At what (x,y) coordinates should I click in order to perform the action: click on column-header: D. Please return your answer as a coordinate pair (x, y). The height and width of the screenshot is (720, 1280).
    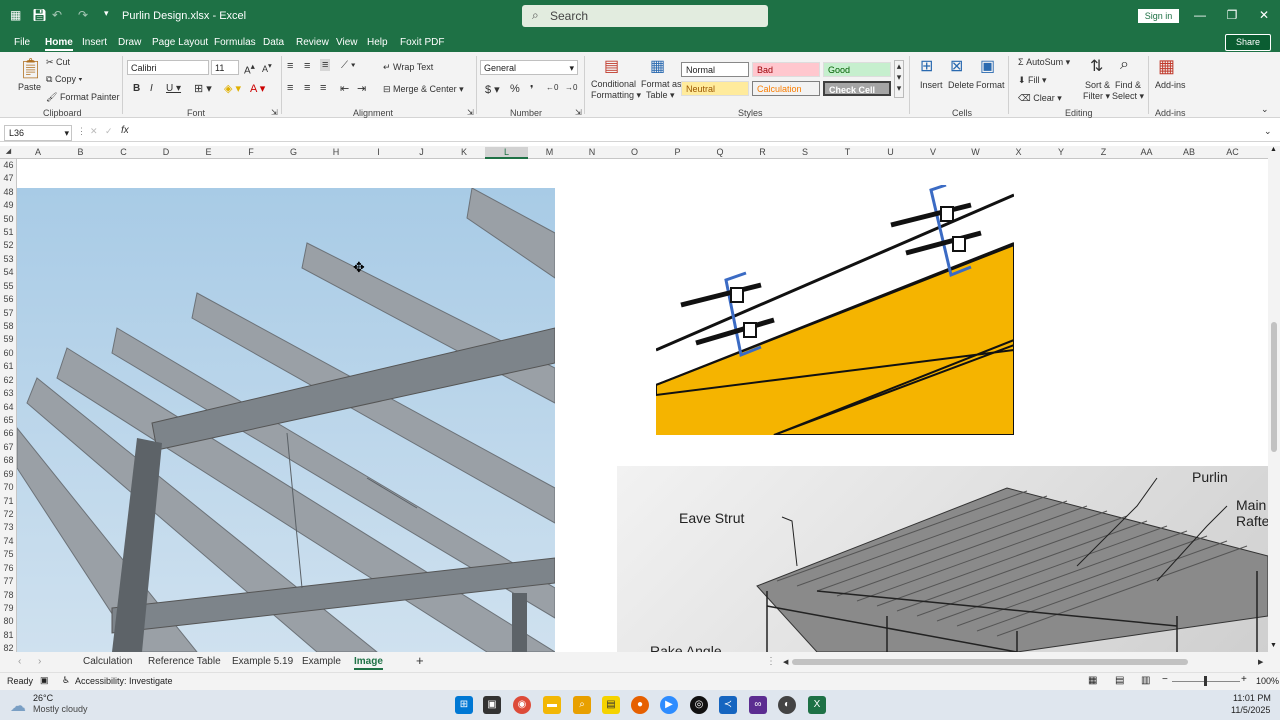
    Looking at the image, I should click on (166, 152).